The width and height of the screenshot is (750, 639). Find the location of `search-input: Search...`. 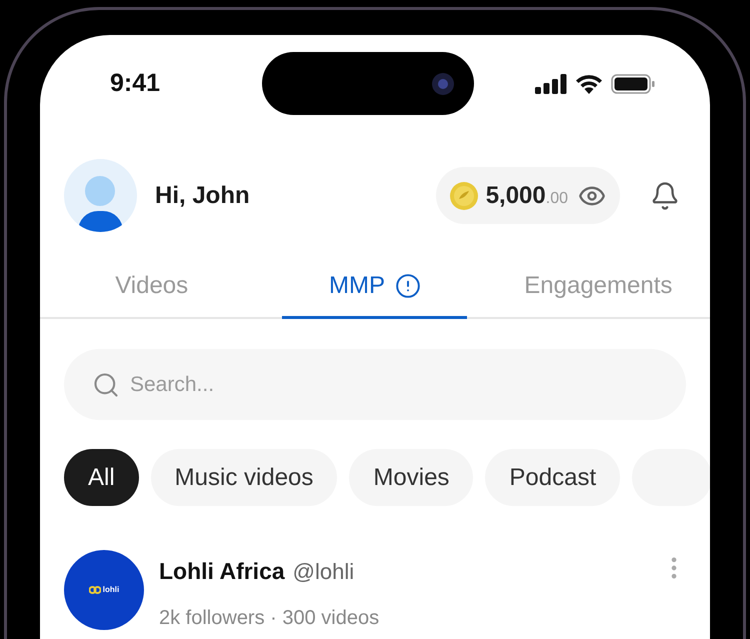

search-input: Search... is located at coordinates (380, 384).